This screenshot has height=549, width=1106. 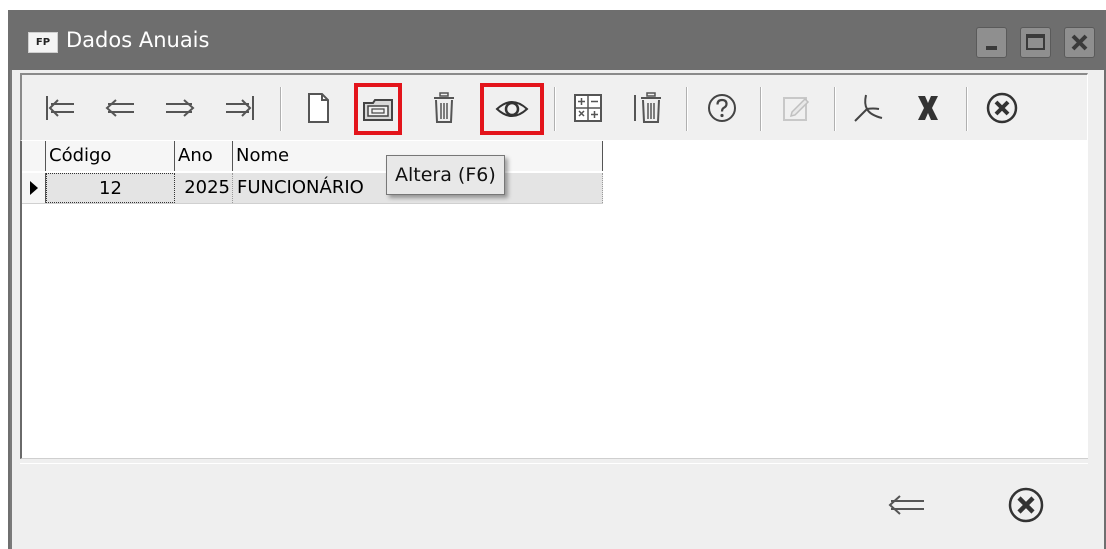 I want to click on delete-all-button, so click(x=648, y=108).